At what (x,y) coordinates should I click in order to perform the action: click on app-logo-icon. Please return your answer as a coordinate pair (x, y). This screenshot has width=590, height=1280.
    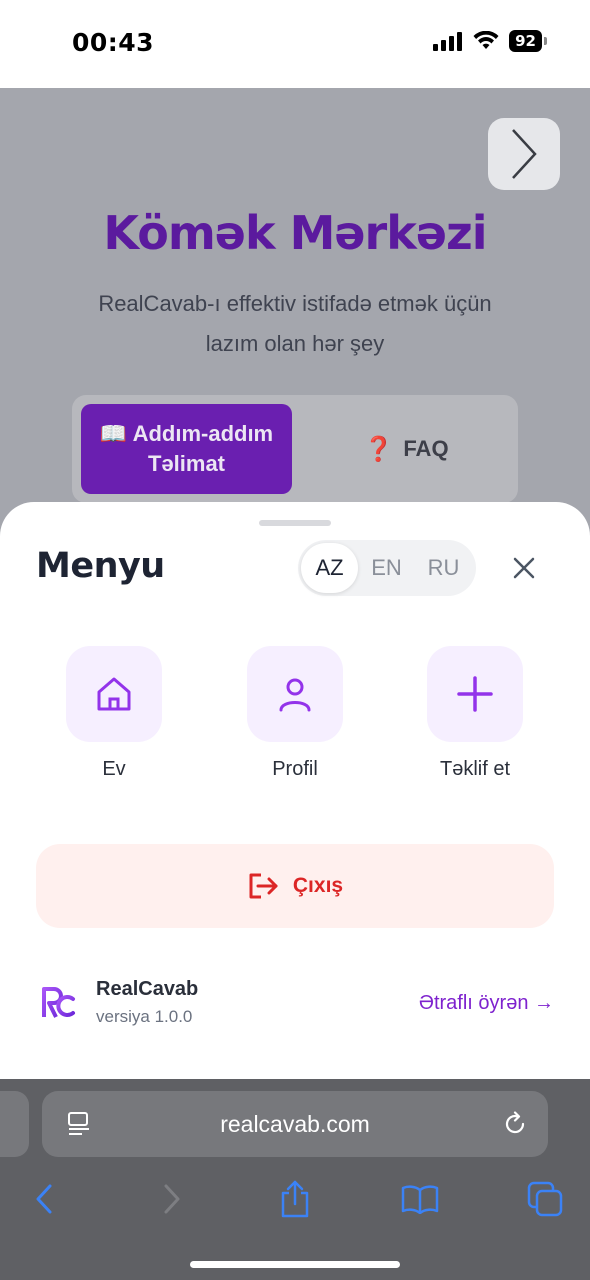
    Looking at the image, I should click on (58, 1002).